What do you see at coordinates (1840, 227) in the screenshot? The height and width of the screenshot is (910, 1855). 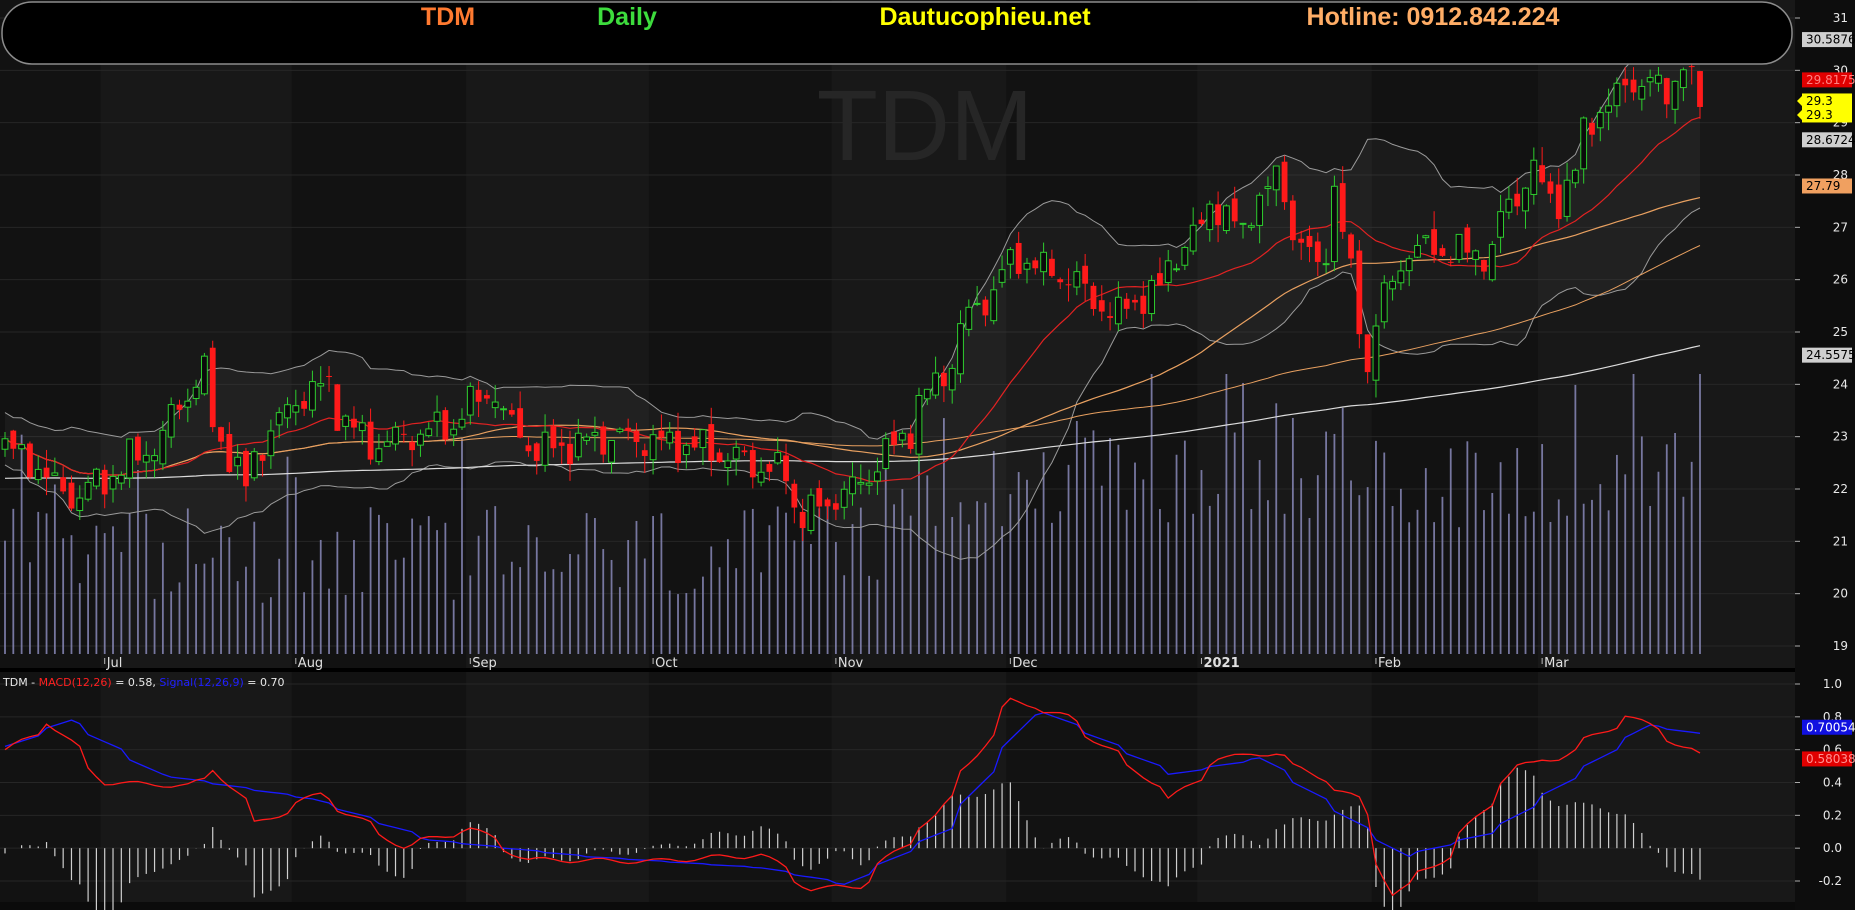 I see `price-axis-label: 27` at bounding box center [1840, 227].